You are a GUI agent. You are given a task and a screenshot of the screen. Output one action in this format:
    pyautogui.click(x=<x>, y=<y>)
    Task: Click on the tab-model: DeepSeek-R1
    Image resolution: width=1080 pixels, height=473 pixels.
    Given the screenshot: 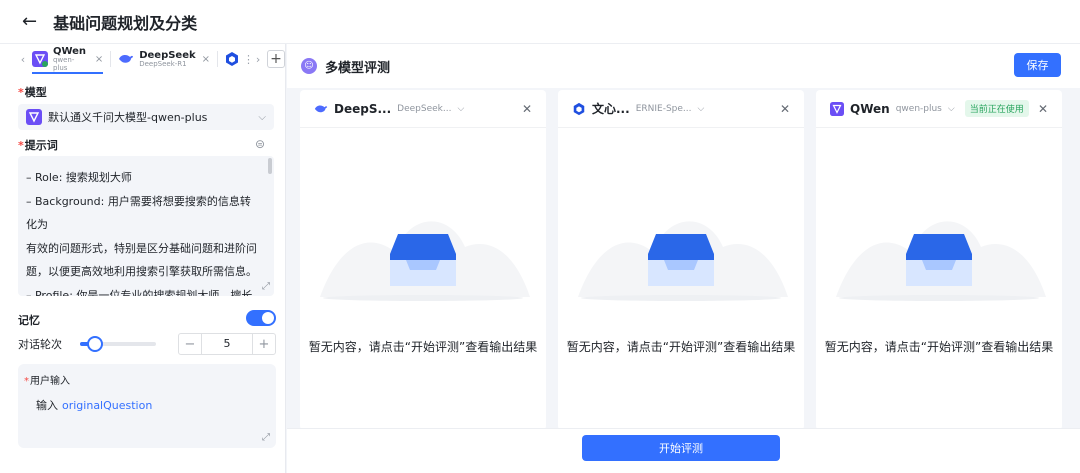 What is the action you would take?
    pyautogui.click(x=163, y=63)
    